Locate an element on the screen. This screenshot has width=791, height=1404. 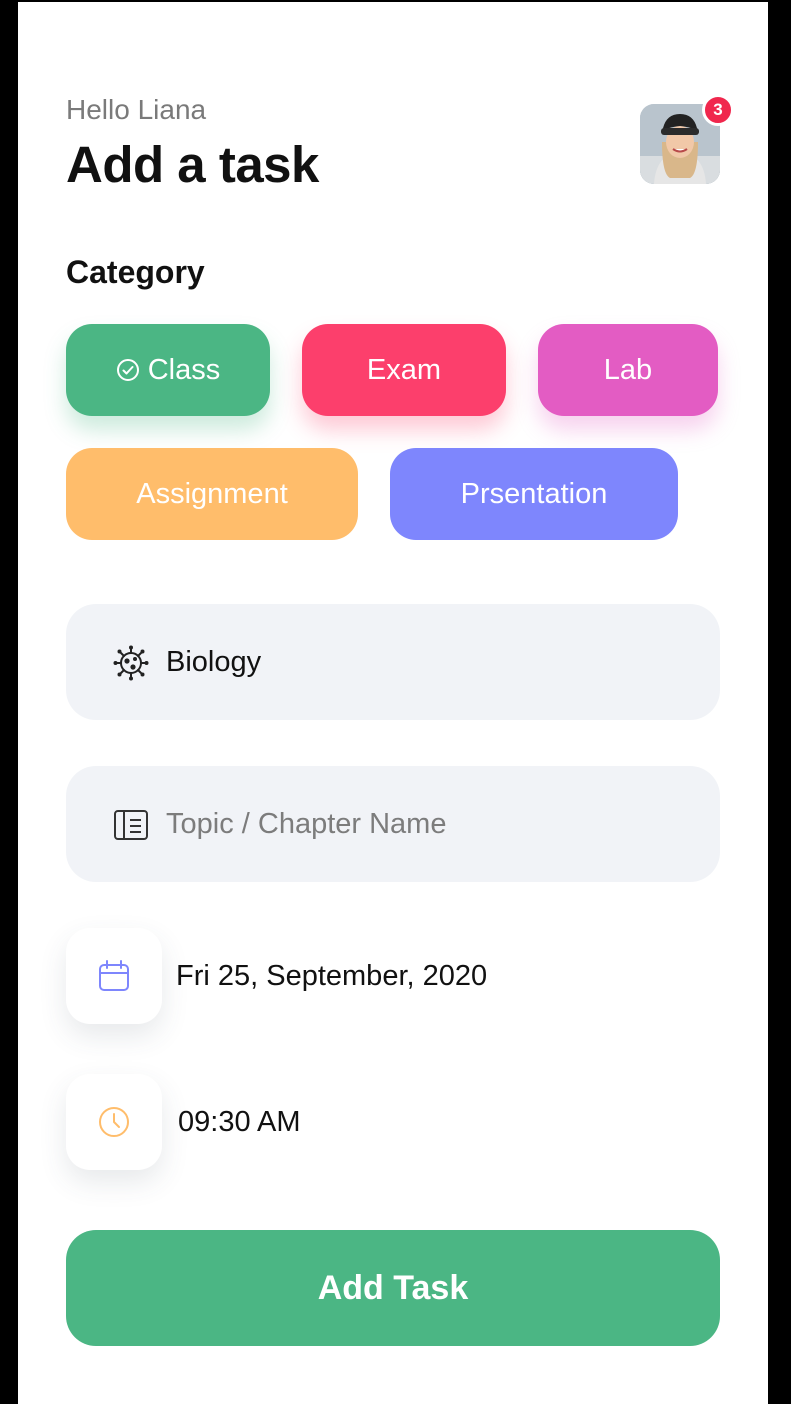
date-value: Fri 25, September, 2020 is located at coordinates (331, 976).